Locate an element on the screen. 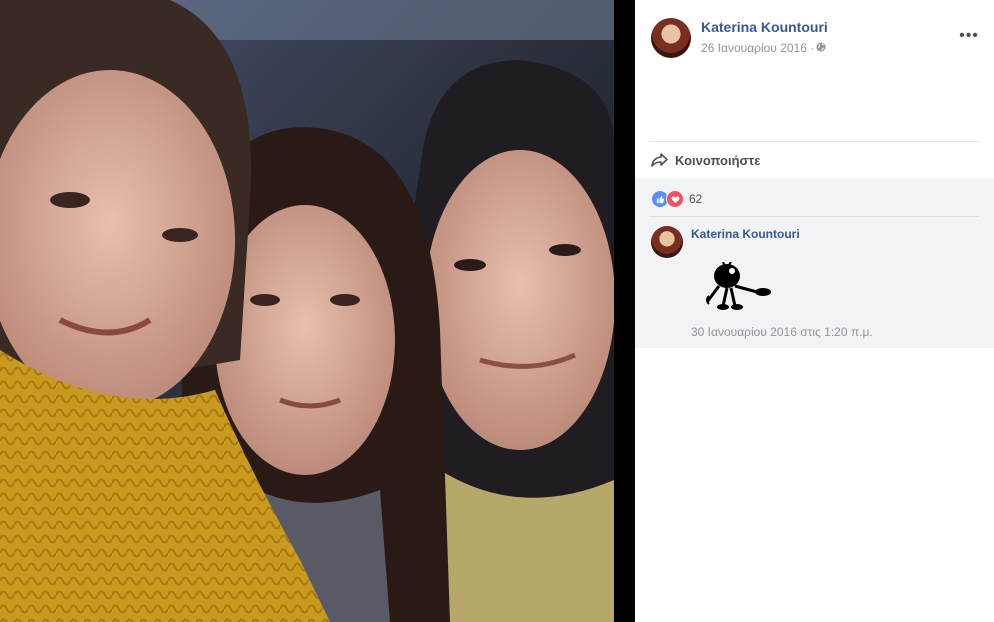 This screenshot has height=622, width=994. globe-icon is located at coordinates (821, 47).